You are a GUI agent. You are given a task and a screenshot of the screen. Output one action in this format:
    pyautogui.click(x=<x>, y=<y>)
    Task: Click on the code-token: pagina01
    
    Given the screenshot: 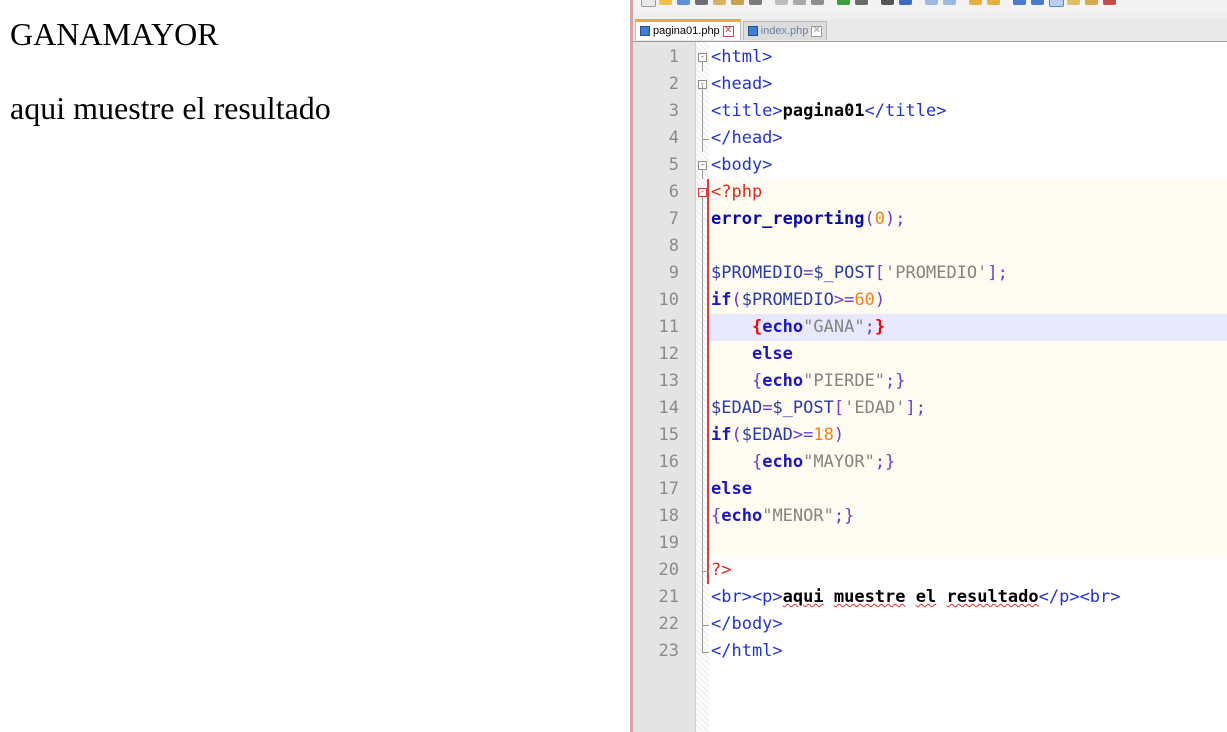 What is the action you would take?
    pyautogui.click(x=823, y=111)
    